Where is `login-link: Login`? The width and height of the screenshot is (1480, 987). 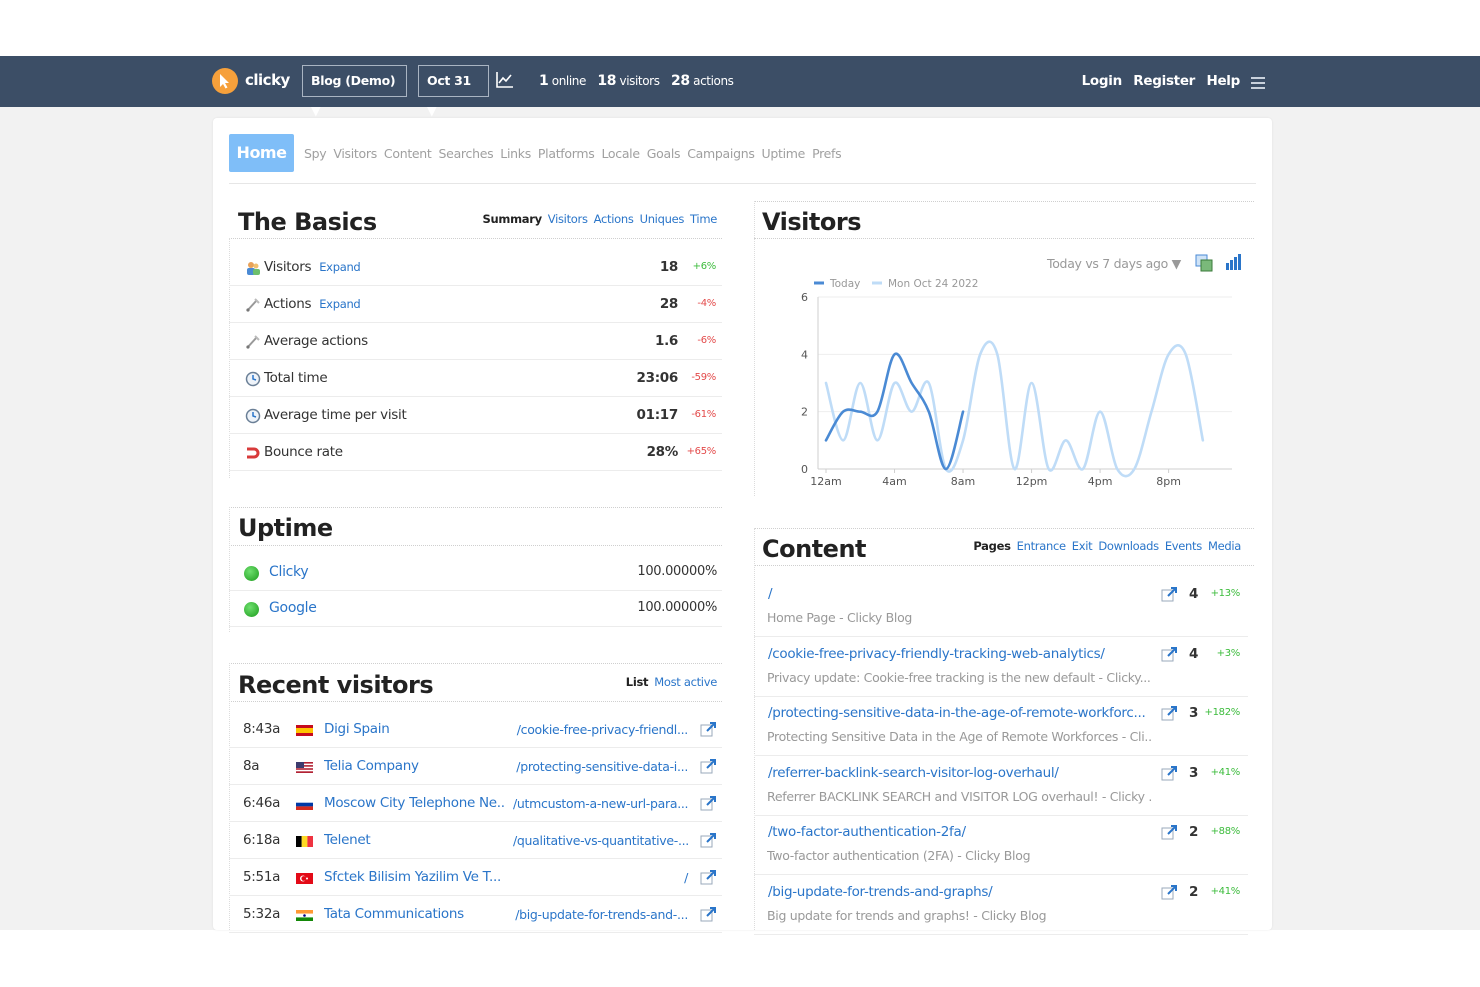
login-link: Login is located at coordinates (1102, 81).